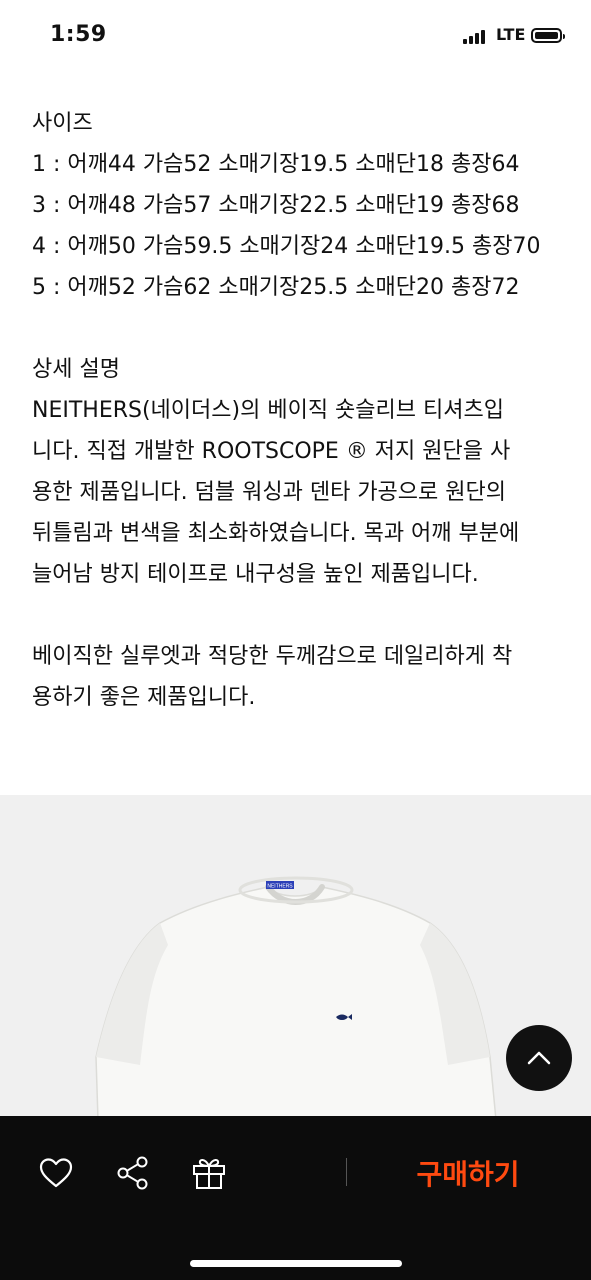  What do you see at coordinates (269, 492) in the screenshot?
I see `description-line: 용한 제품입니다. 덤블 워싱과 덴타 가공으로 원단의` at bounding box center [269, 492].